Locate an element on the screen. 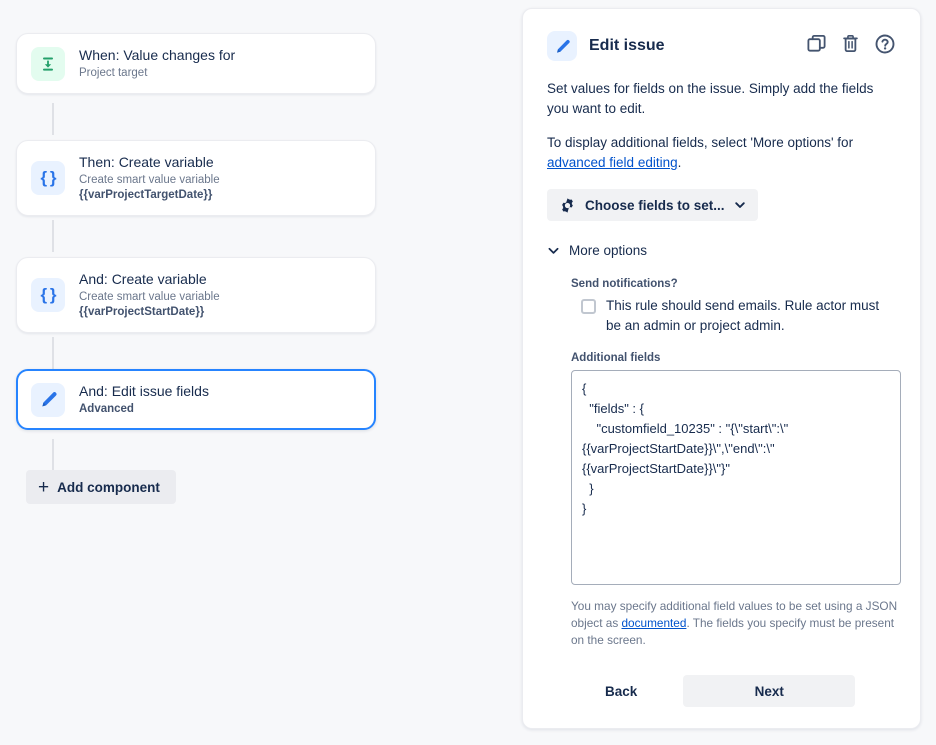 The image size is (936, 745). help-icon is located at coordinates (885, 46).